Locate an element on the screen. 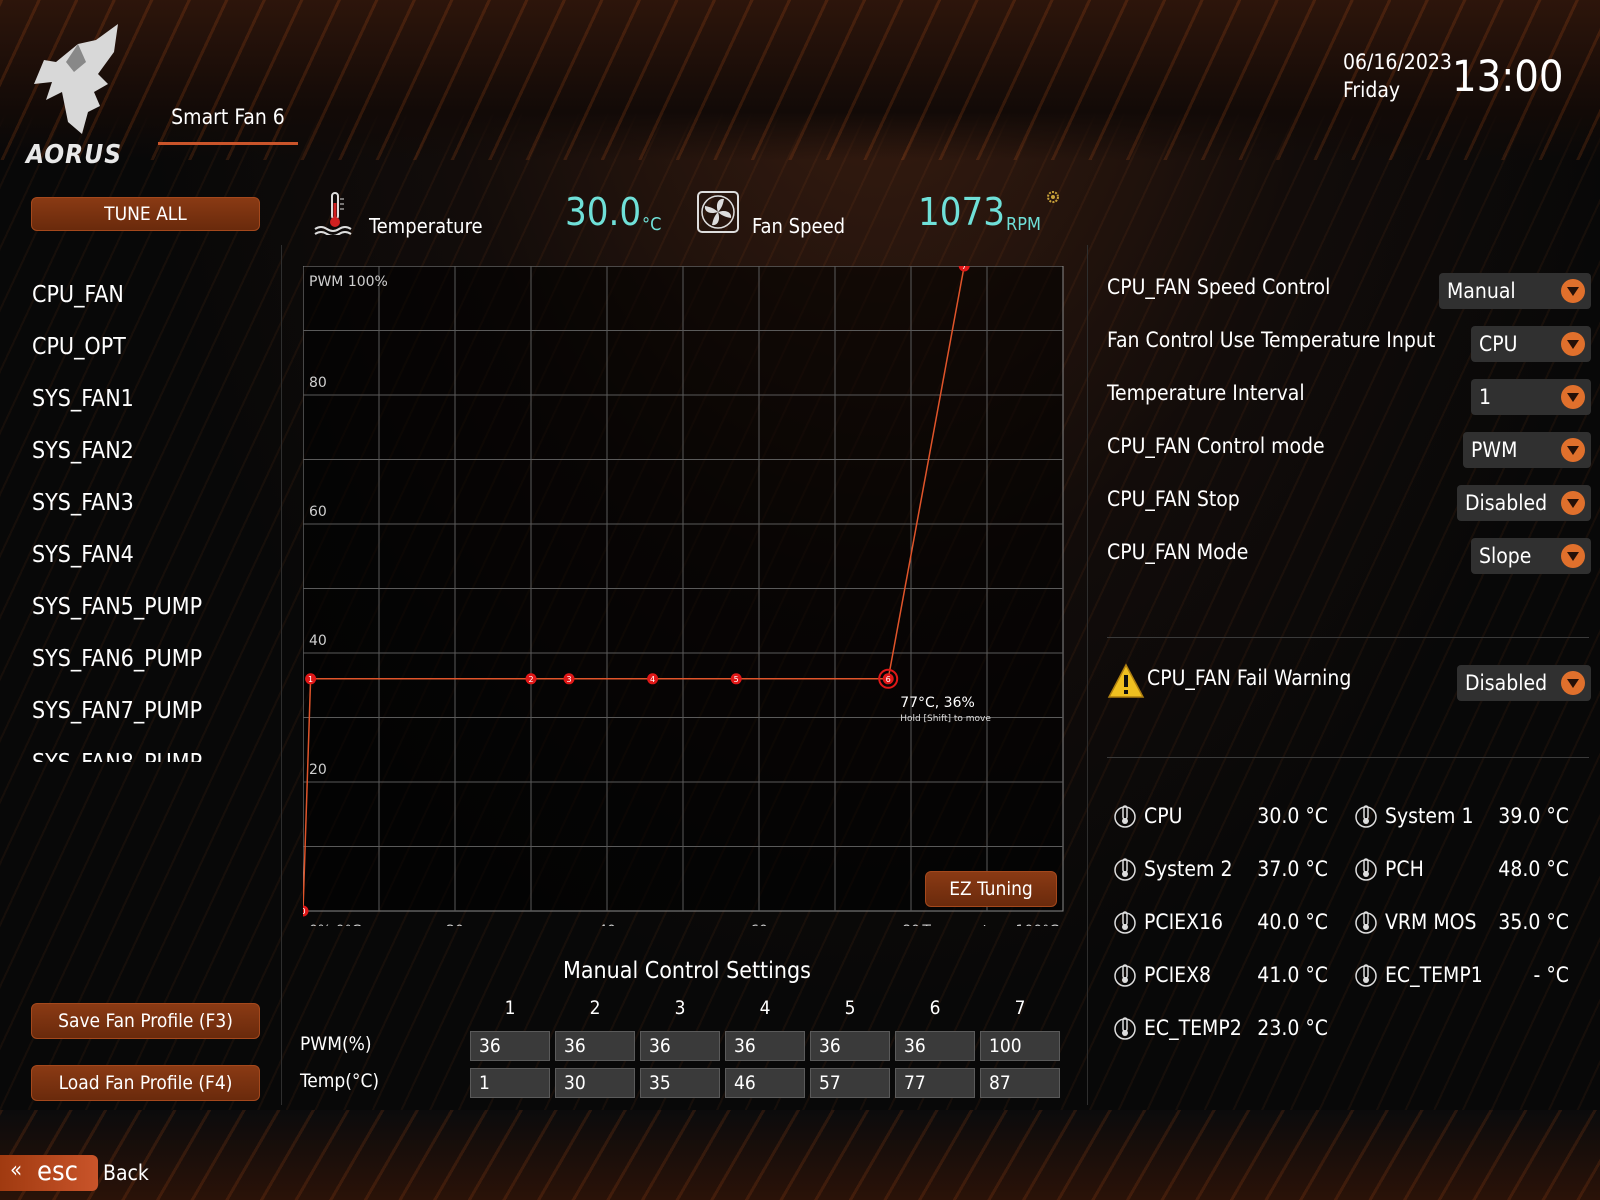  temperature-interval-label: Temperature Interval is located at coordinates (1206, 393).